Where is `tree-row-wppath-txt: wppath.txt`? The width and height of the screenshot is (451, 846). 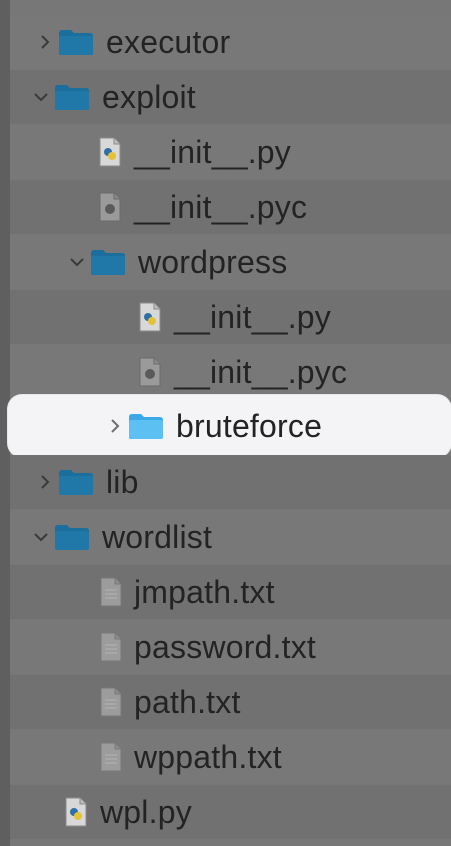
tree-row-wppath-txt: wppath.txt is located at coordinates (230, 757).